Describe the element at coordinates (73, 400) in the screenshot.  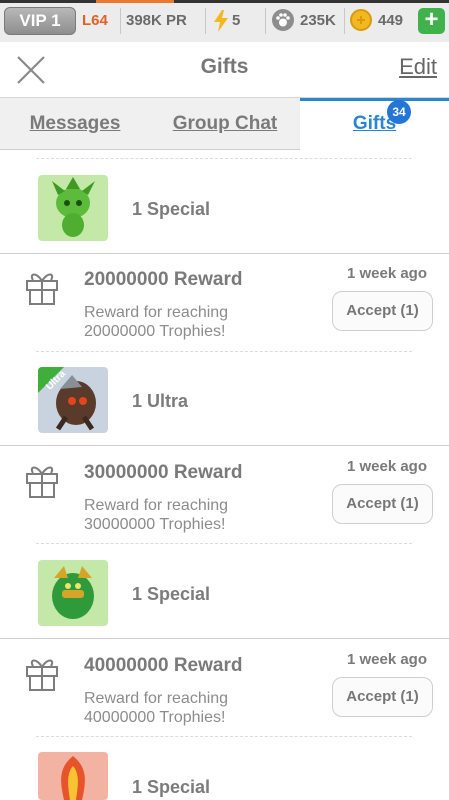
I see `armored-spike-monster-icon: Ultra` at that location.